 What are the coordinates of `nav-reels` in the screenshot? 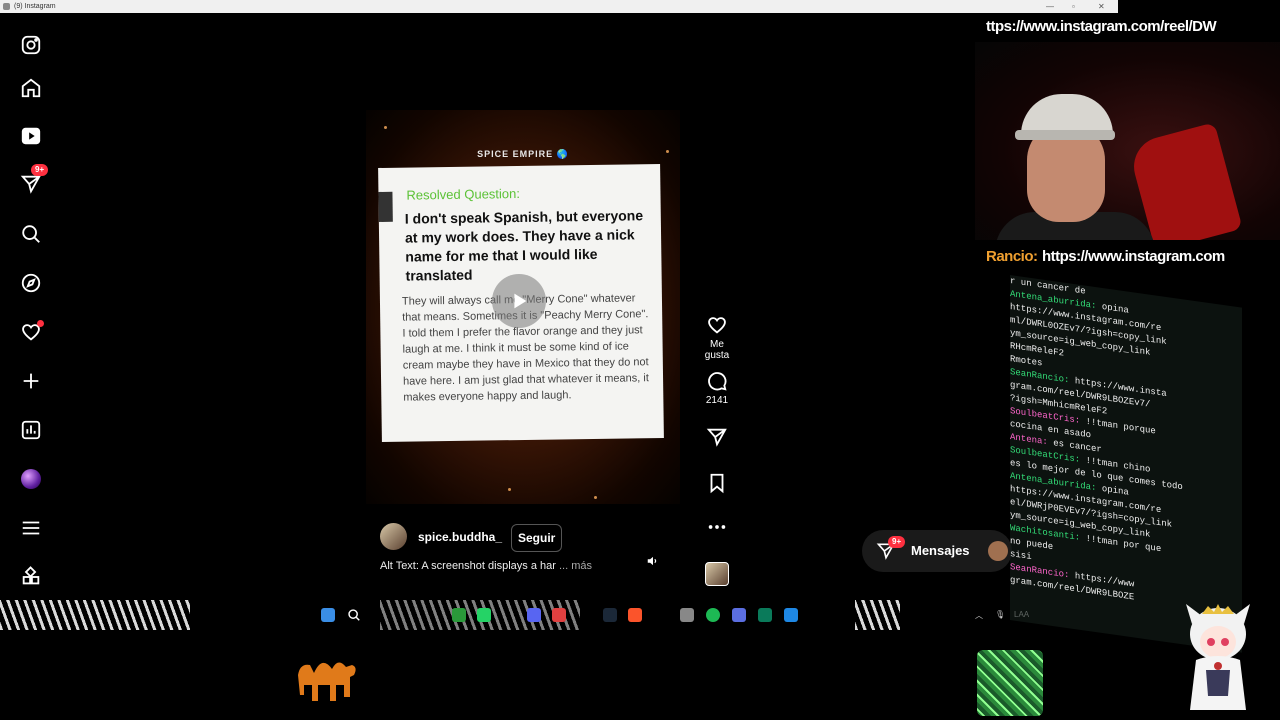 It's located at (31, 136).